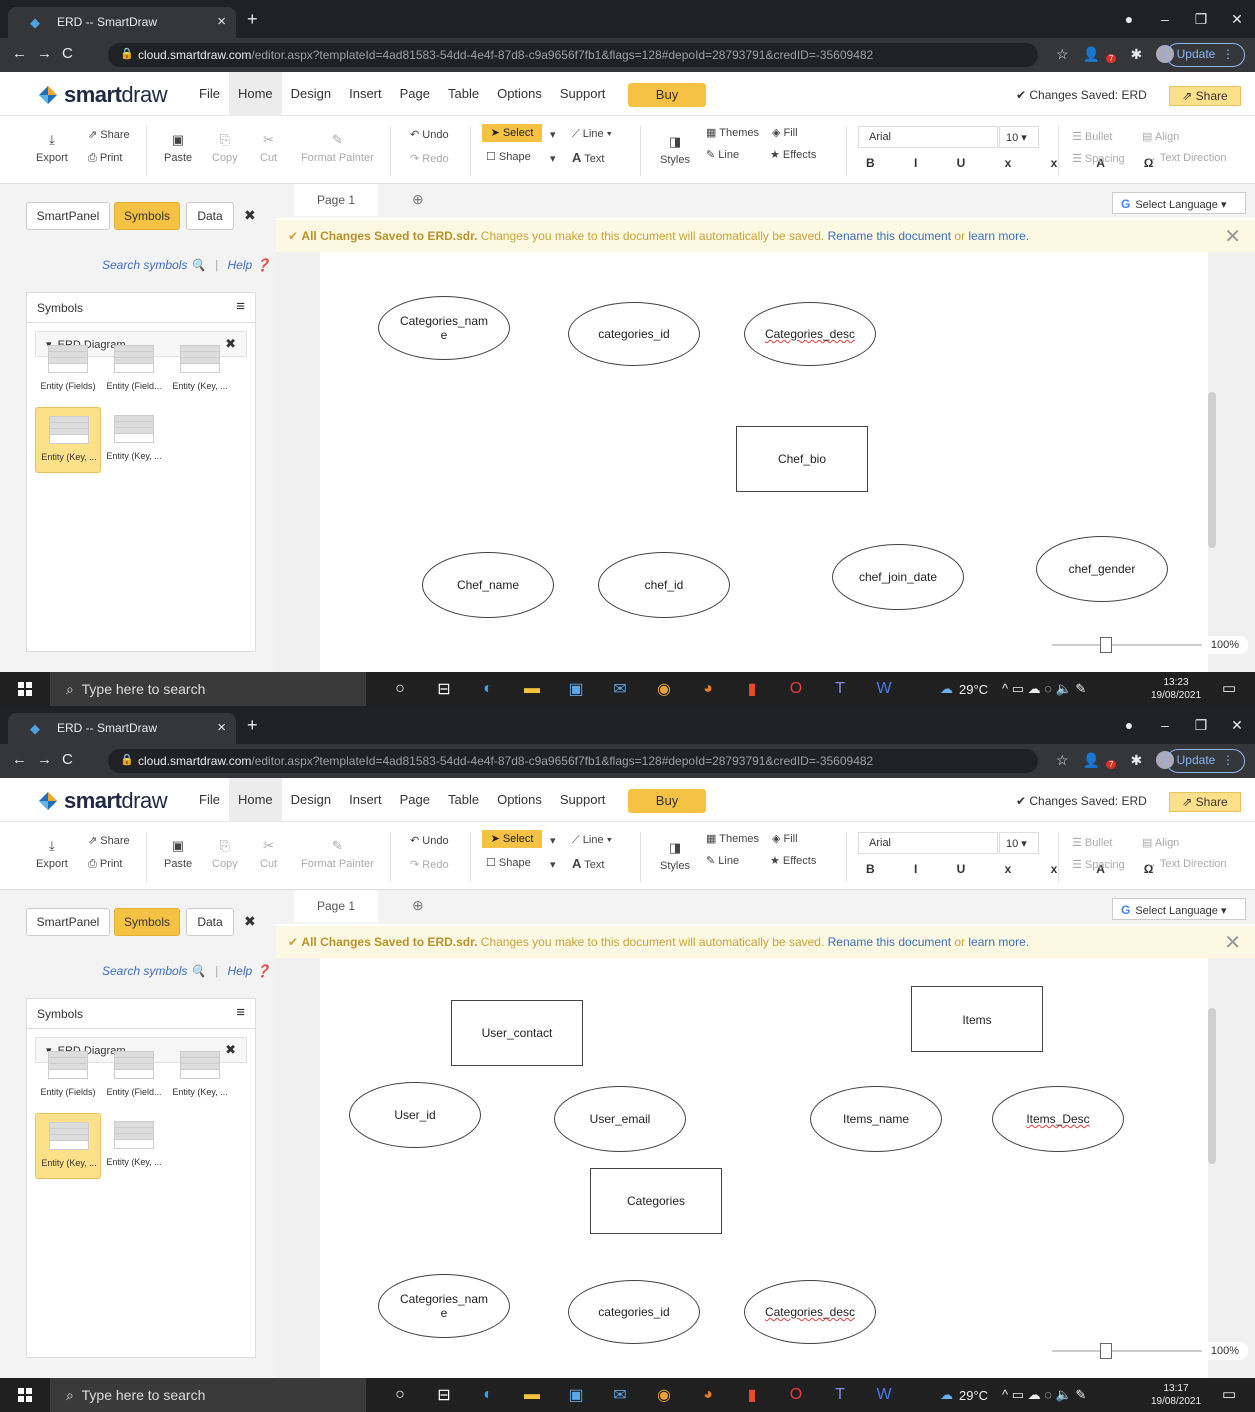  What do you see at coordinates (1019, 843) in the screenshot?
I see `font-size-select: 10 ▾` at bounding box center [1019, 843].